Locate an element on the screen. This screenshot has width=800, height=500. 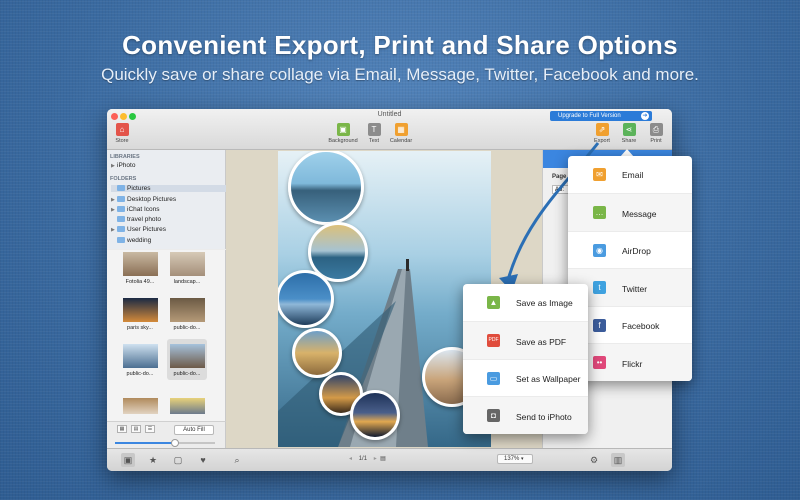
upgrade-label: Upgrade to Full Version is located at coordinates (589, 116).